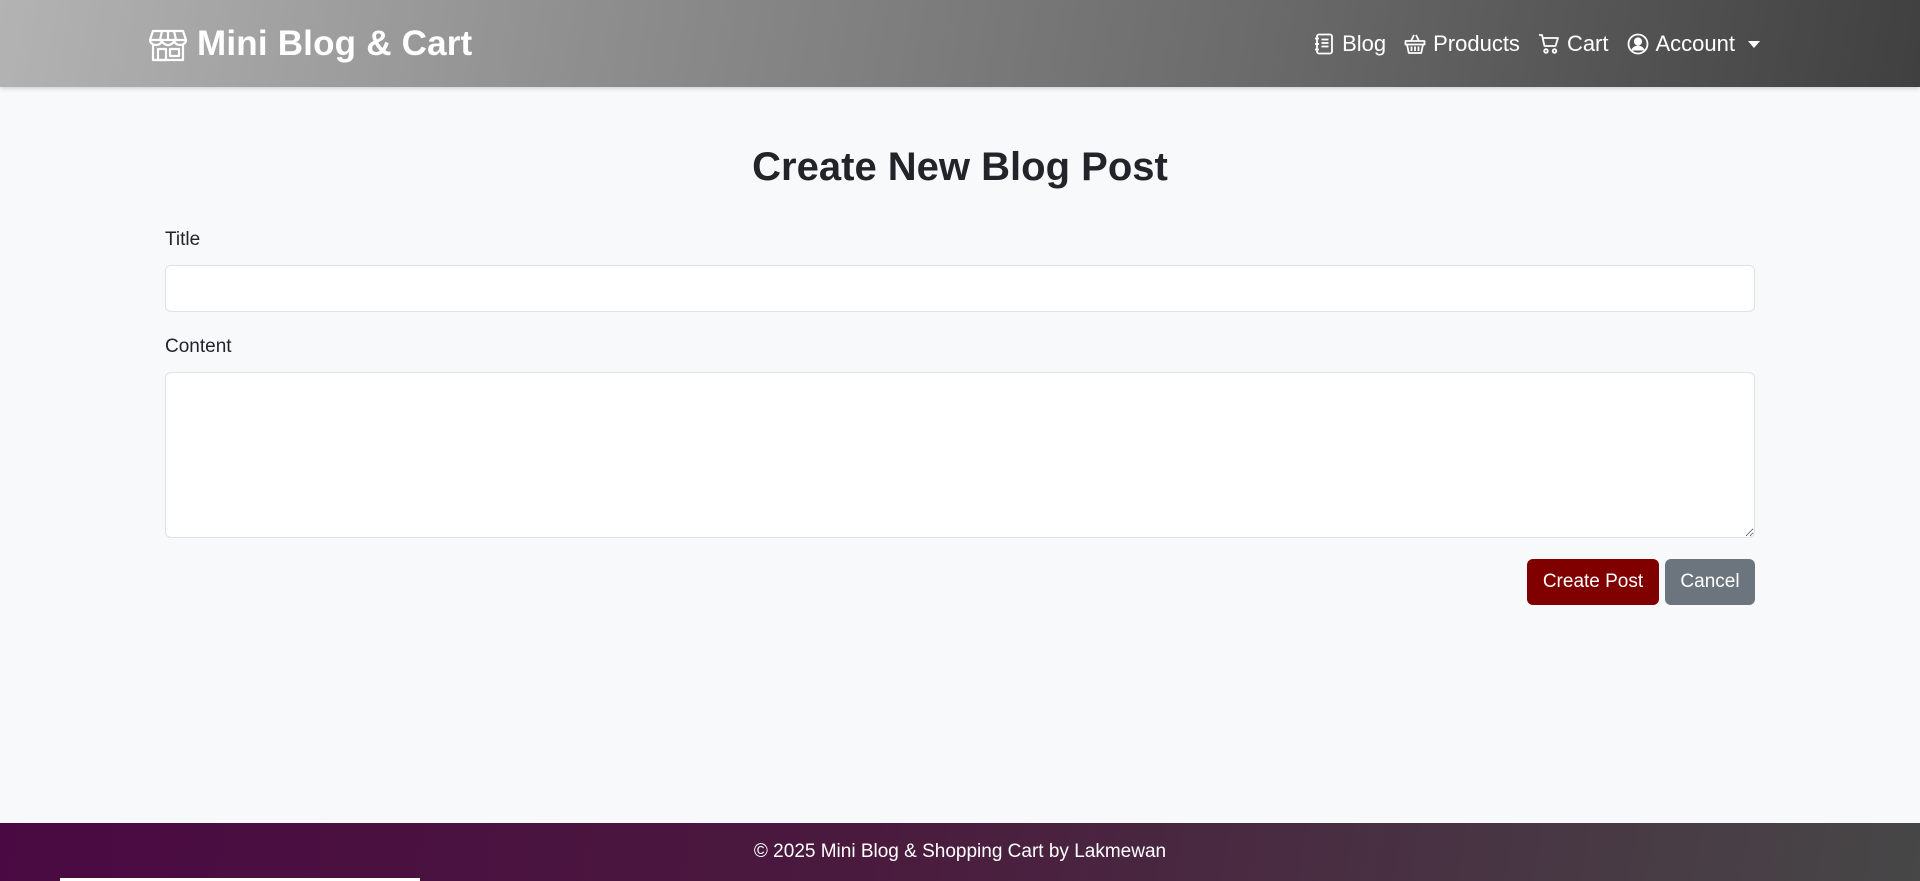 This screenshot has height=881, width=1920. I want to click on brand-link: Mini Blog & Cart, so click(310, 44).